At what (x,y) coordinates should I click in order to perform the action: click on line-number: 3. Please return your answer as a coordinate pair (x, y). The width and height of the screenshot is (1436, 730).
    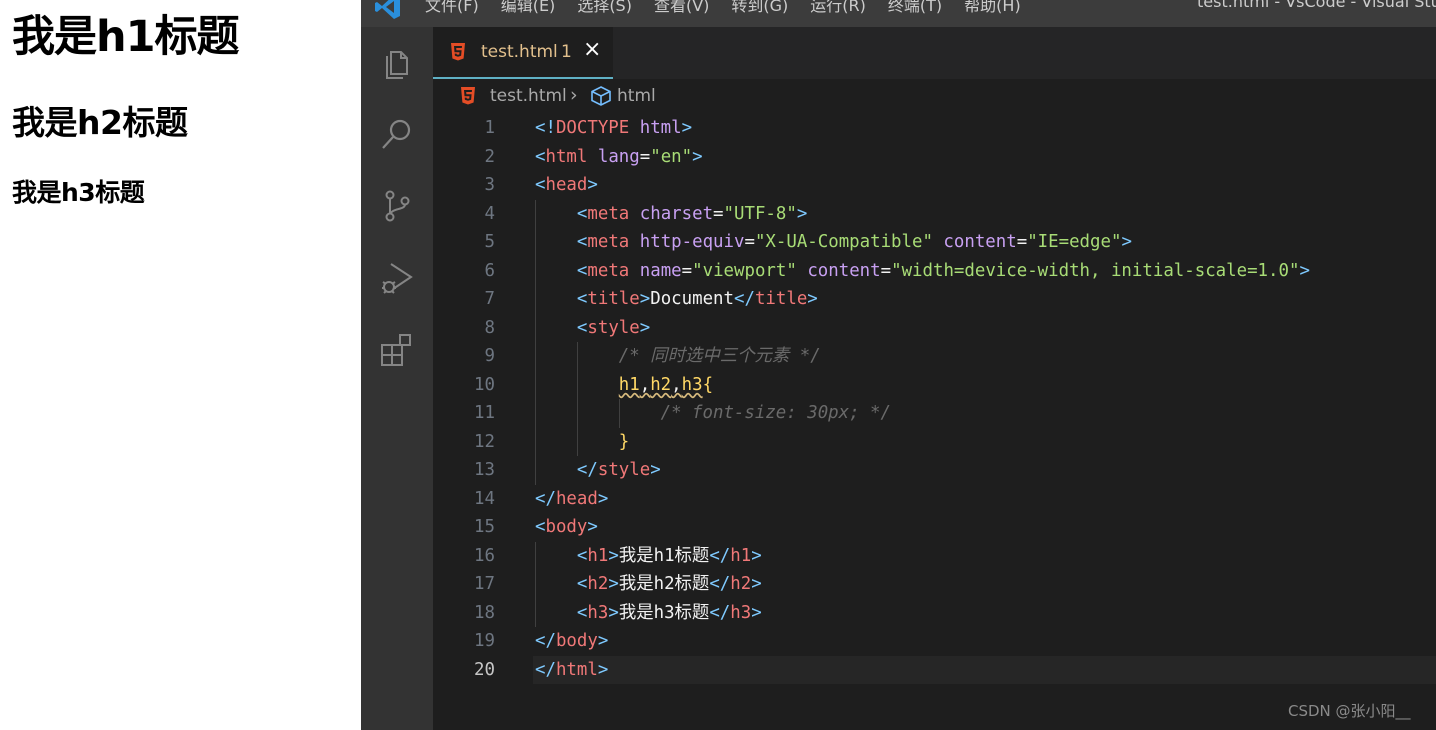
    Looking at the image, I should click on (489, 185).